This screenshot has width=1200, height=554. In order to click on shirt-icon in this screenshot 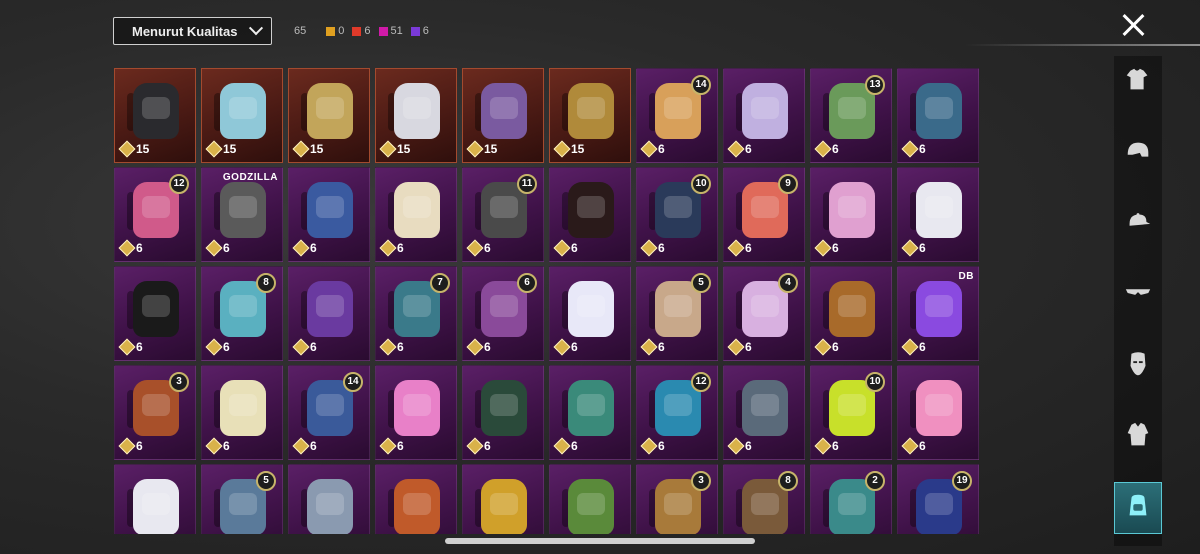, I will do `click(1138, 82)`.